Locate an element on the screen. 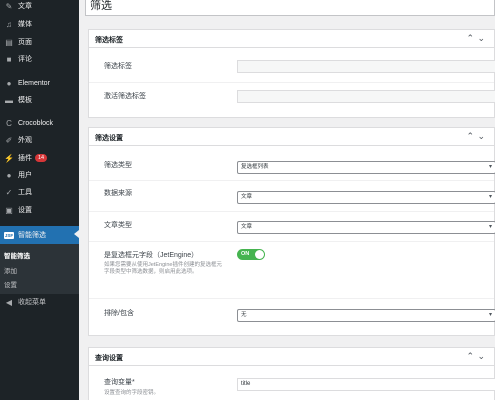 The height and width of the screenshot is (400, 495). menu-label: 评论 is located at coordinates (25, 59).